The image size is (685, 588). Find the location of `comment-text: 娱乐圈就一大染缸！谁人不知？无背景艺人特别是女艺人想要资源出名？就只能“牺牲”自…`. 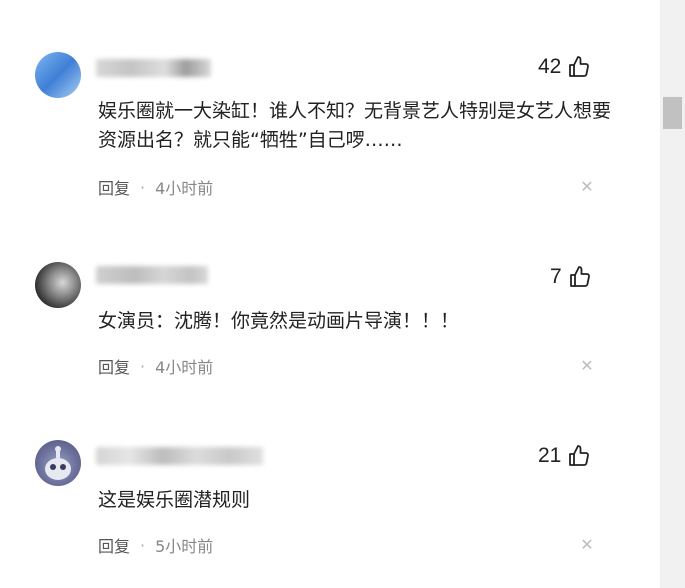

comment-text: 娱乐圈就一大染缸！谁人不知？无背景艺人特别是女艺人想要资源出名？就只能“牺牲”自… is located at coordinates (355, 125).